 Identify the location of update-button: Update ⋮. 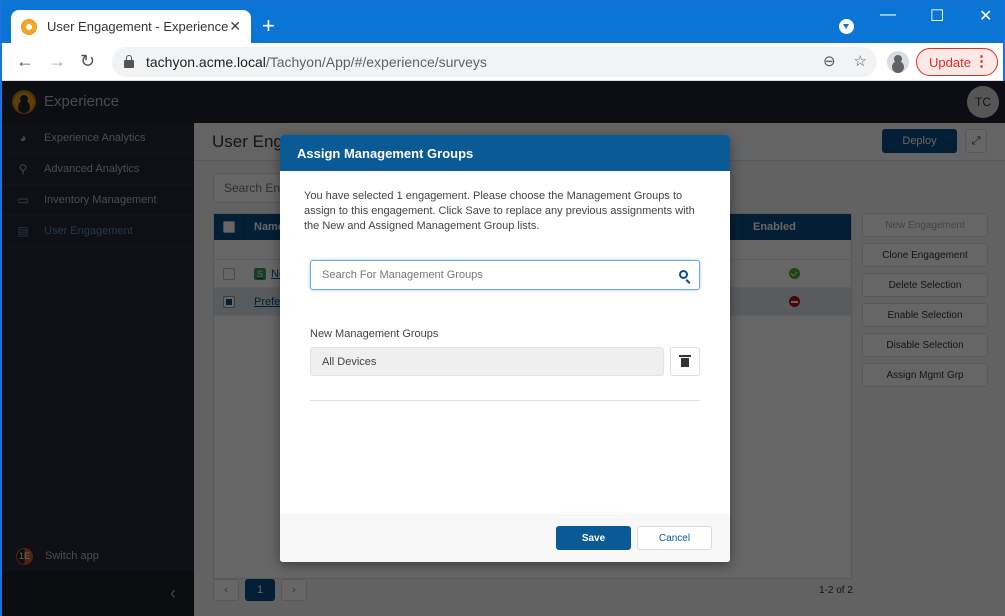
(957, 62).